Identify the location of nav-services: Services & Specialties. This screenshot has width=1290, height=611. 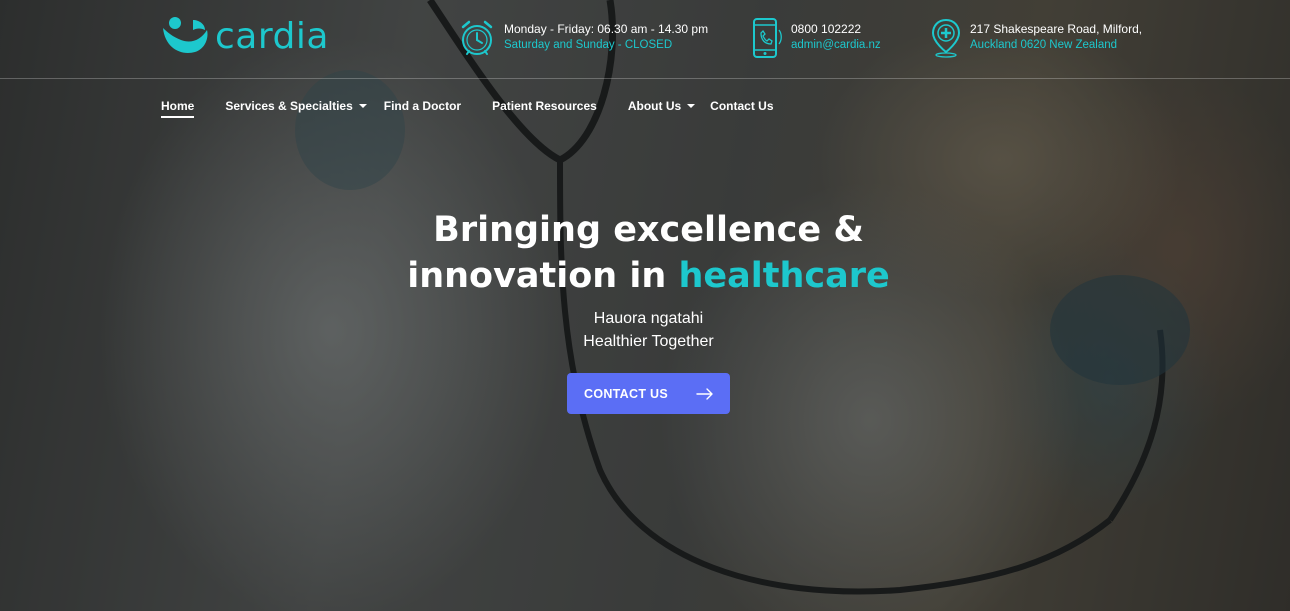
(296, 106).